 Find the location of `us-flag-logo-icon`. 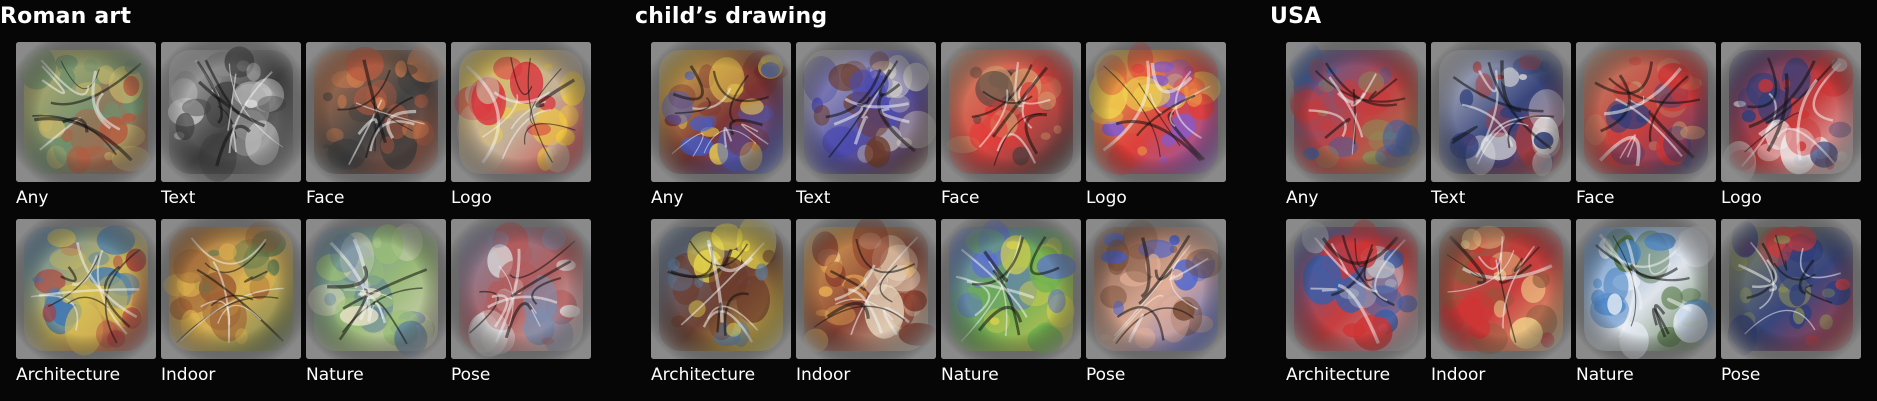

us-flag-logo-icon is located at coordinates (1791, 112).